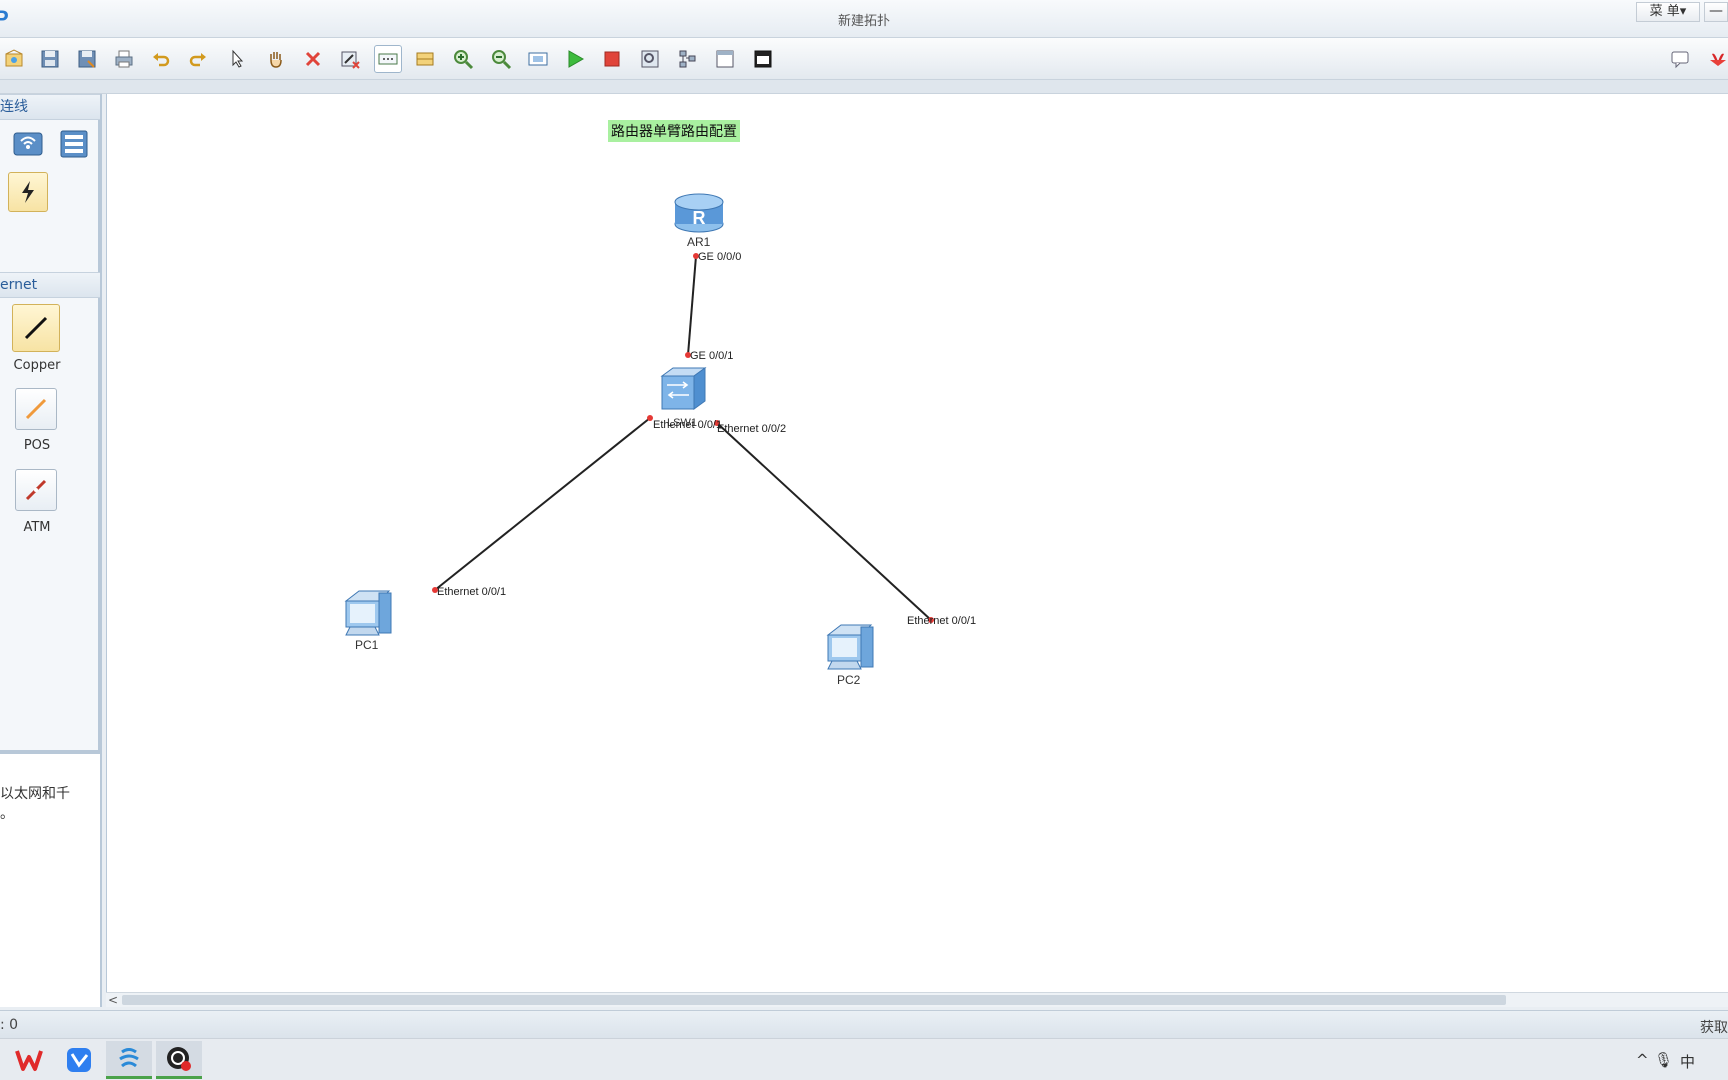 This screenshot has height=1080, width=1728. Describe the element at coordinates (814, 1000) in the screenshot. I see `scrollbar-thumb` at that location.